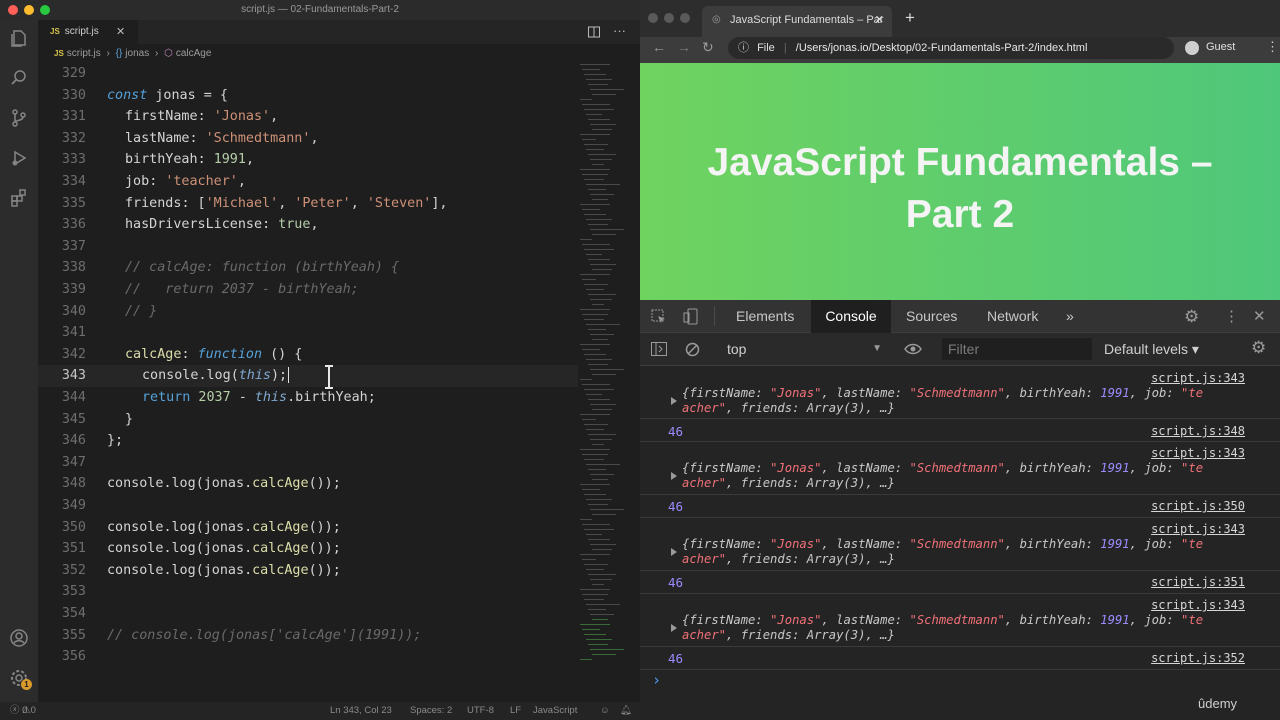 The height and width of the screenshot is (720, 1280). I want to click on line-ending: LF, so click(515, 711).